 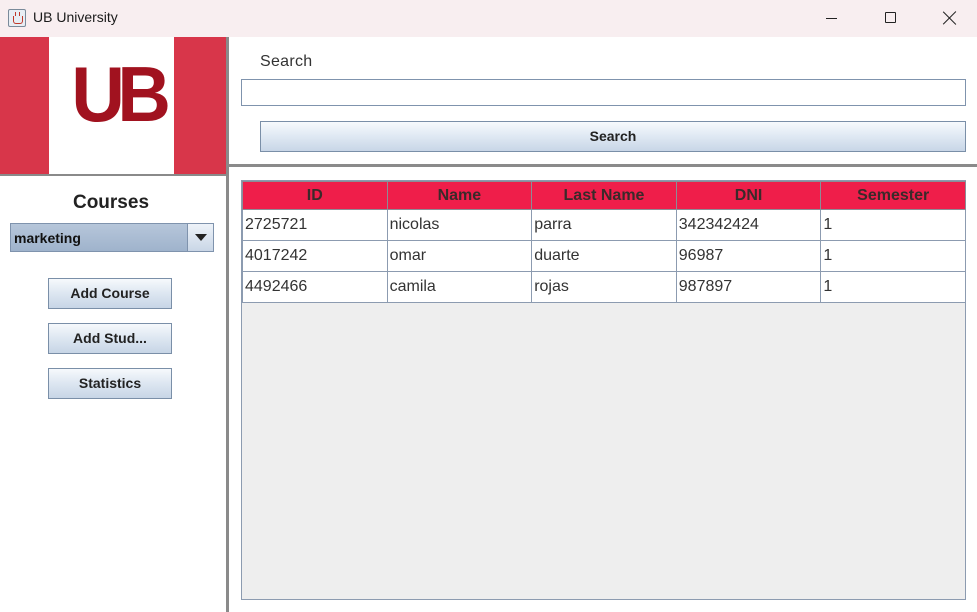 What do you see at coordinates (748, 256) in the screenshot?
I see `cell-dni: 96987` at bounding box center [748, 256].